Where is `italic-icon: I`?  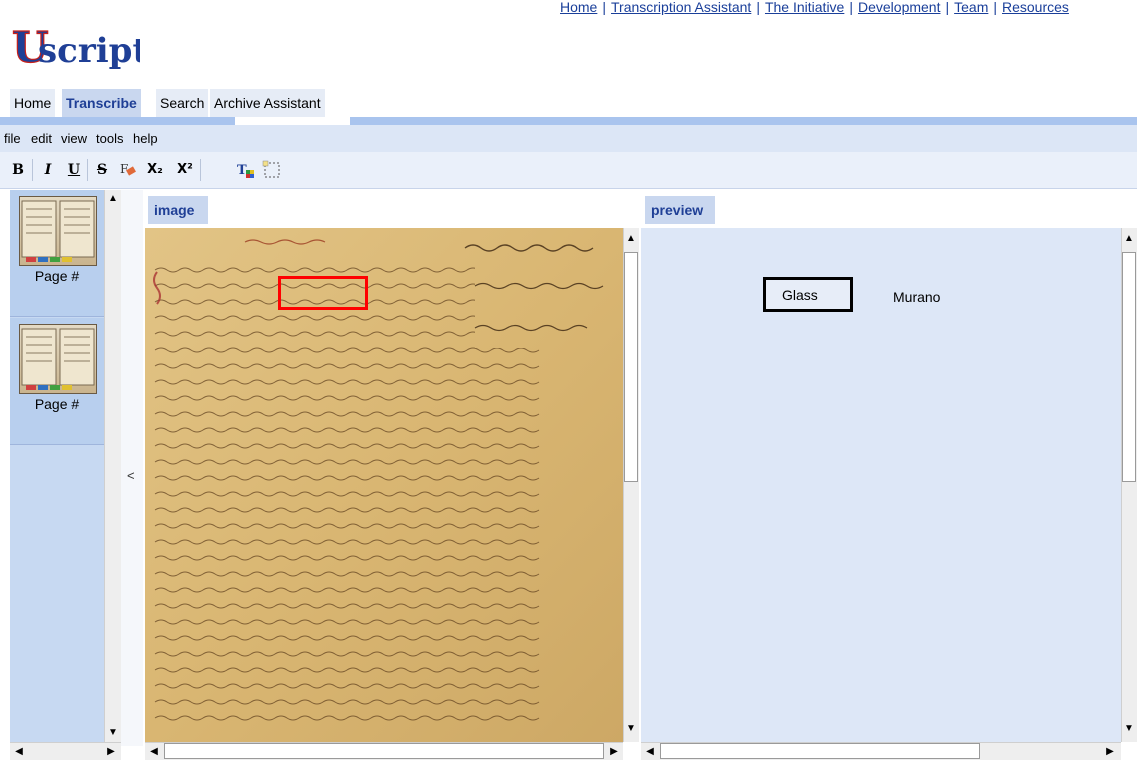 italic-icon: I is located at coordinates (48, 170).